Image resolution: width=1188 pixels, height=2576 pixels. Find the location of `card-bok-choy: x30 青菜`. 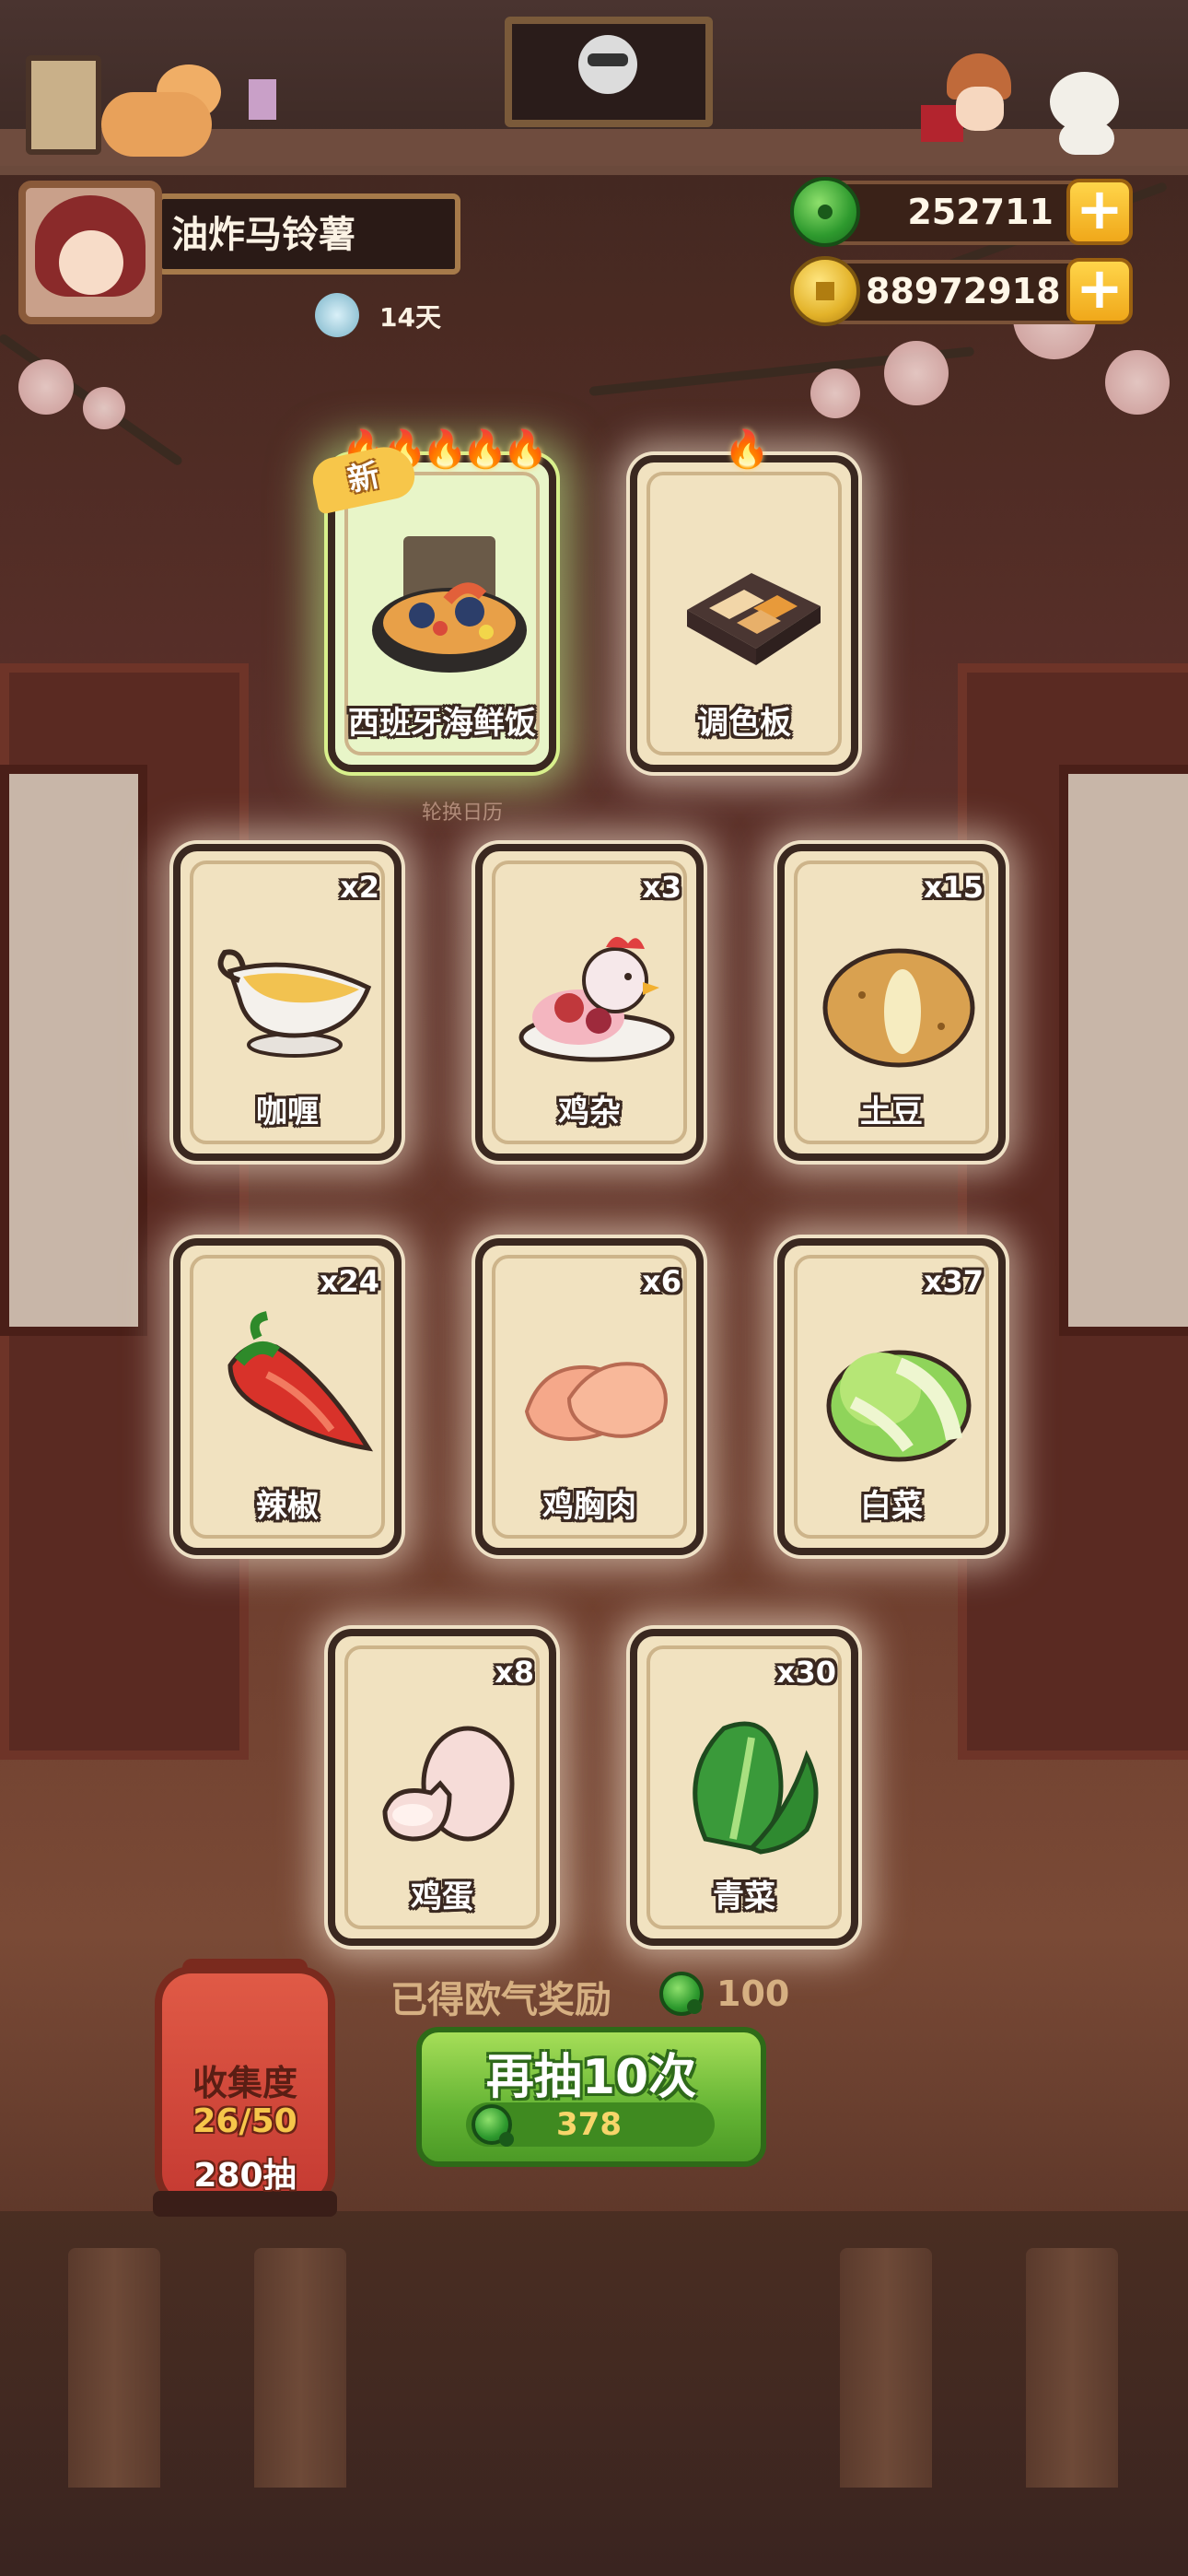

card-bok-choy: x30 青菜 is located at coordinates (744, 1787).